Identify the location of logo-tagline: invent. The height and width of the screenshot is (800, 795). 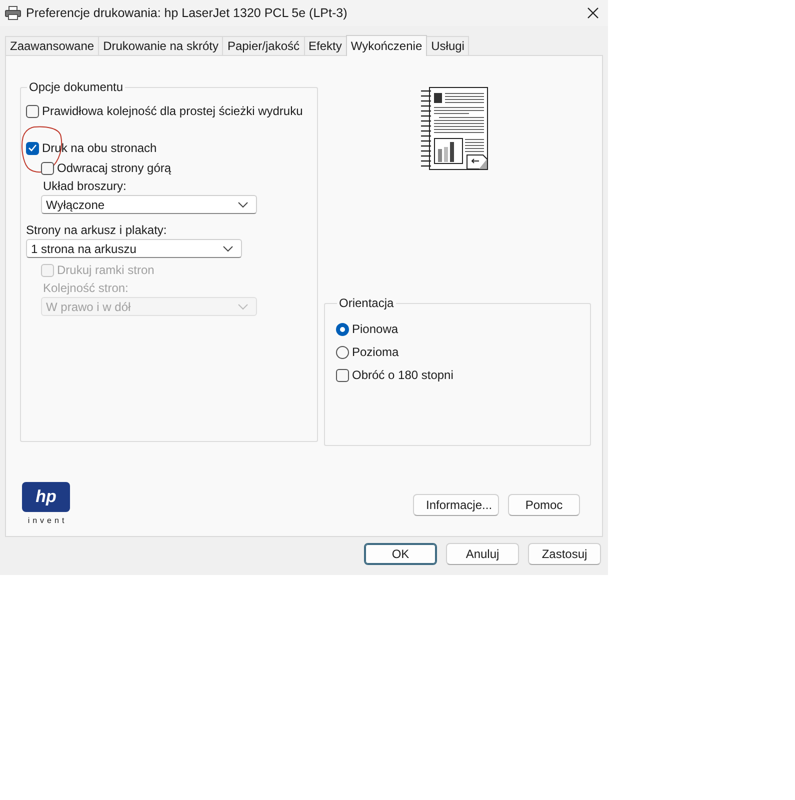
(47, 520).